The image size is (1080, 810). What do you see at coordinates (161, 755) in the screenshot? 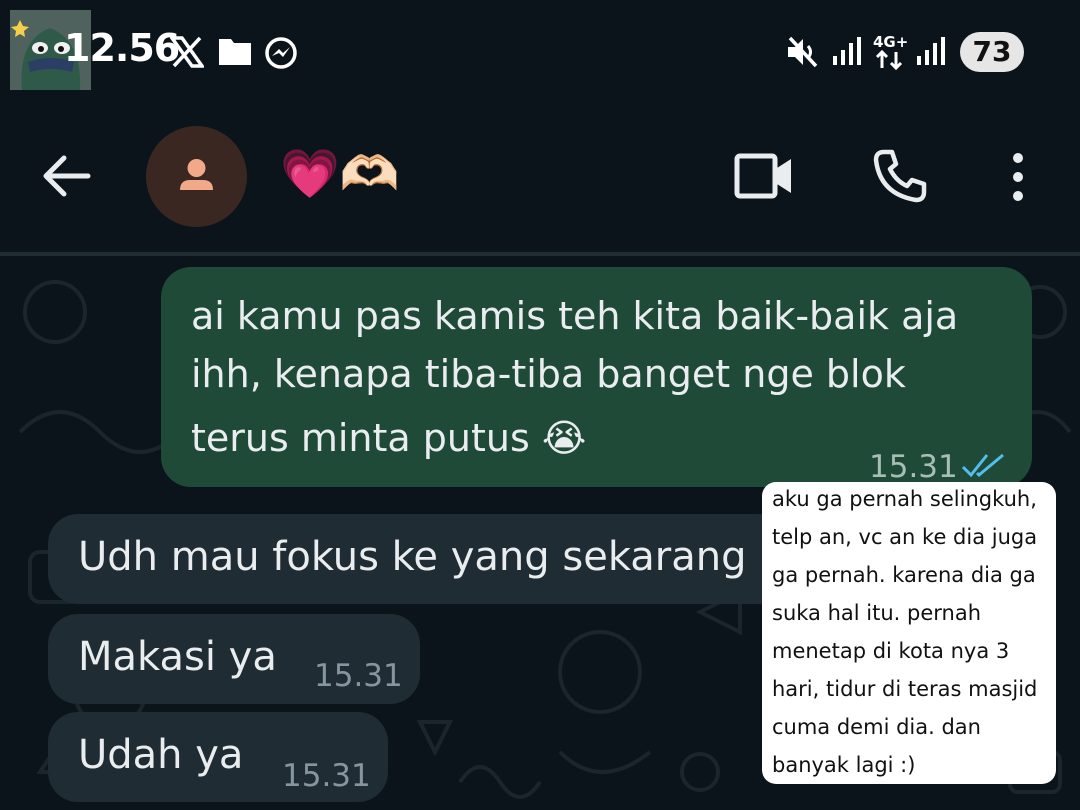
I see `message-text: Udah ya` at bounding box center [161, 755].